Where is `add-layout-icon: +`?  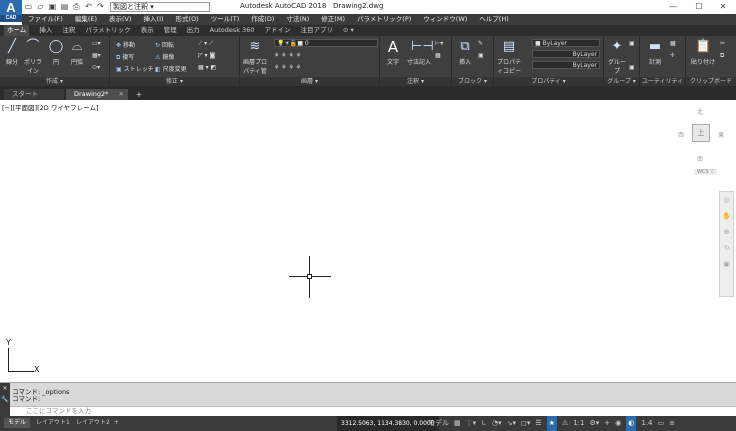 add-layout-icon: + is located at coordinates (116, 423).